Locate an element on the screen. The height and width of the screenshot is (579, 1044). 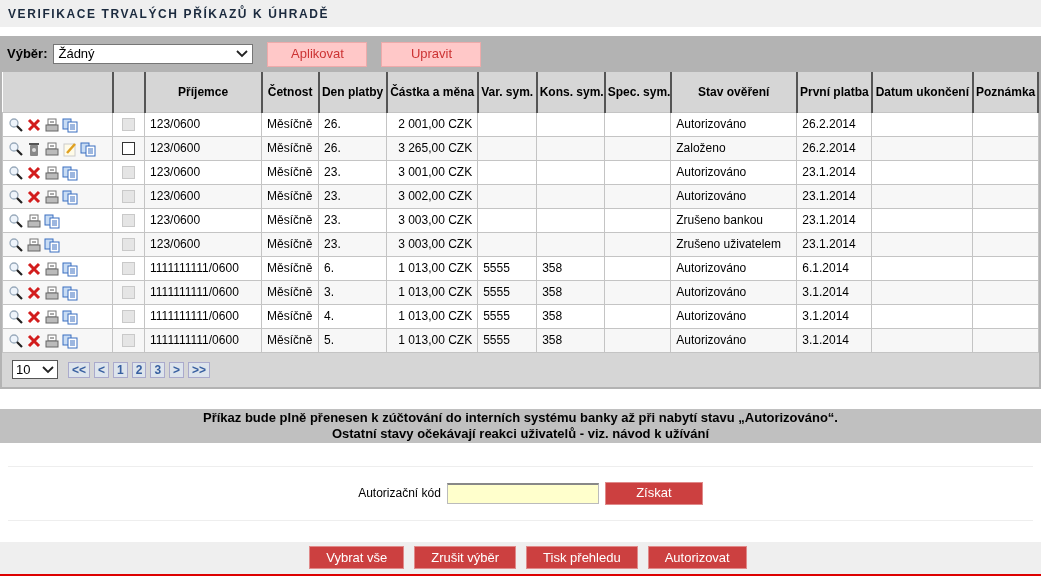
table-cell: 6.1.2014 is located at coordinates (834, 268).